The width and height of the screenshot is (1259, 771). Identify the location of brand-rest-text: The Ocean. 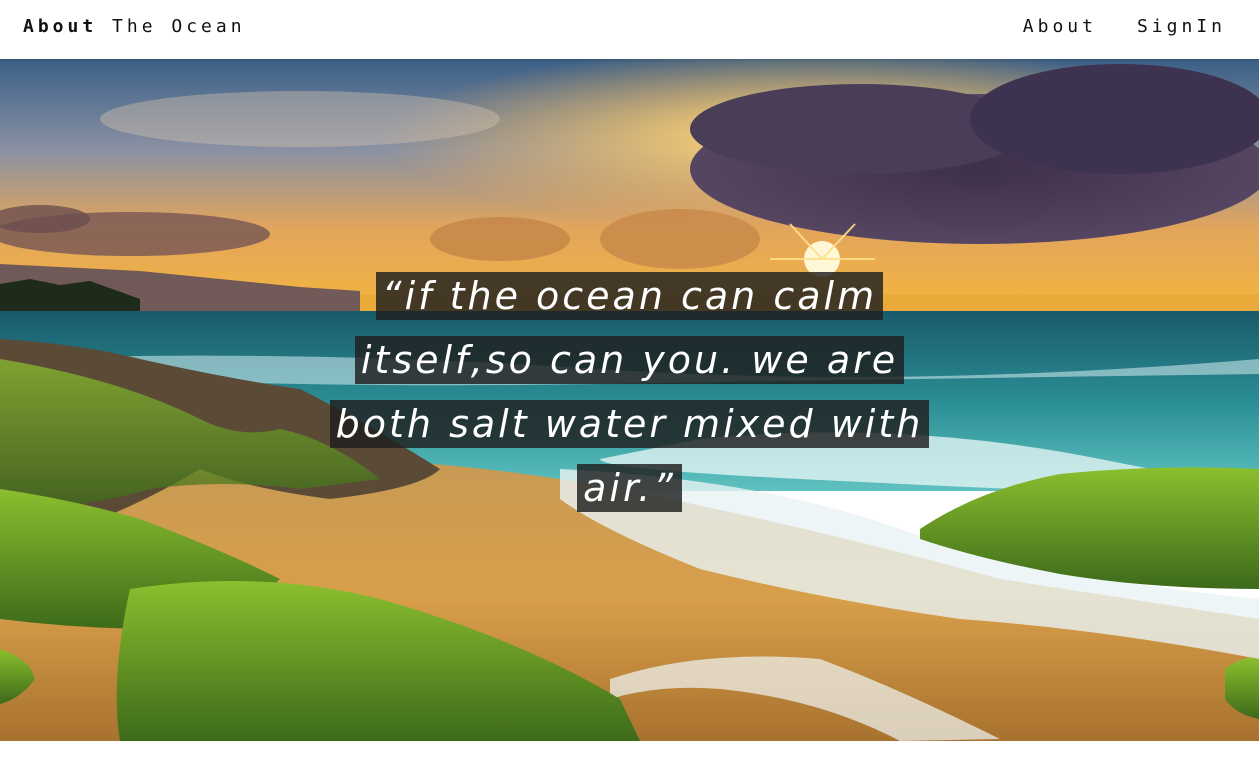
(171, 26).